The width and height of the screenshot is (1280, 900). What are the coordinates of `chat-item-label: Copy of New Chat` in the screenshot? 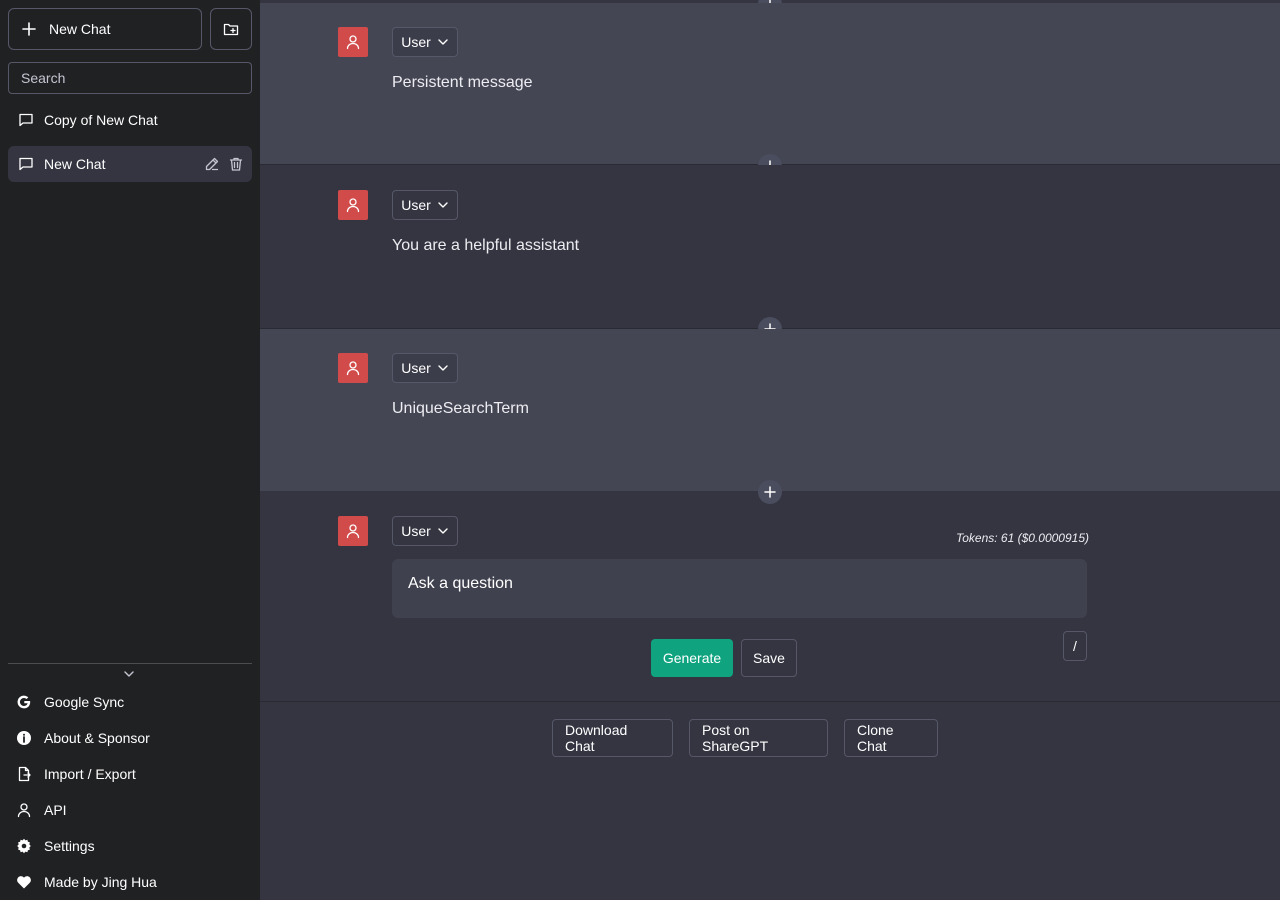 It's located at (101, 120).